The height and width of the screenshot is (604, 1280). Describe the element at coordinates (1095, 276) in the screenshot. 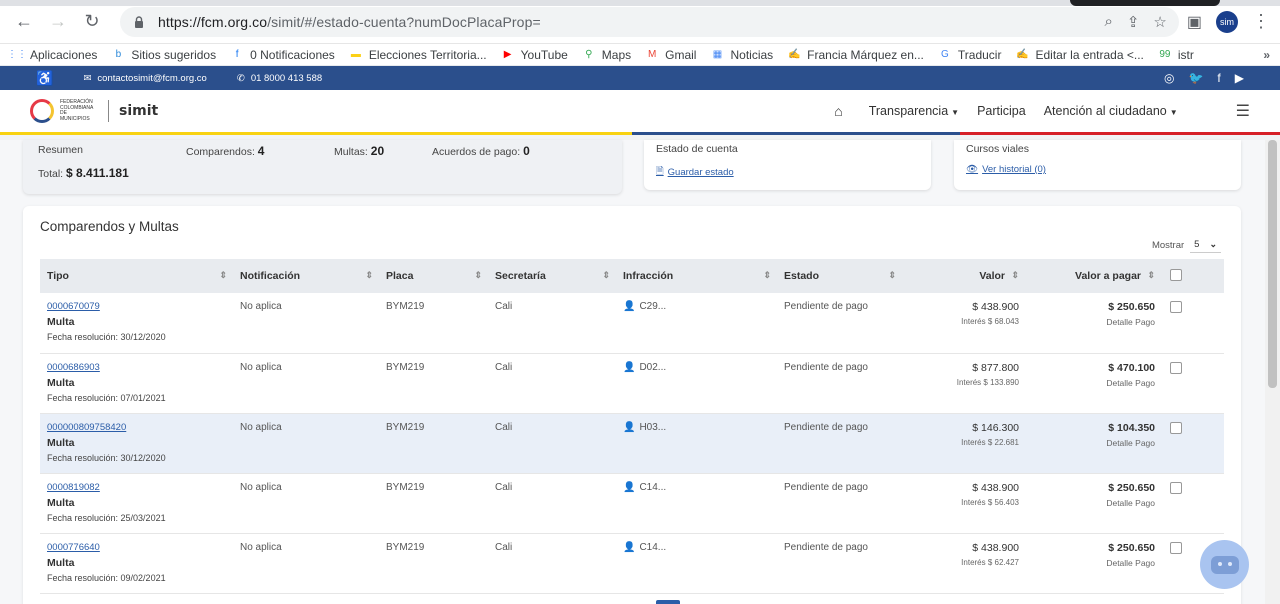

I see `header-valor-pagar: Valor a pagar ⇕` at that location.